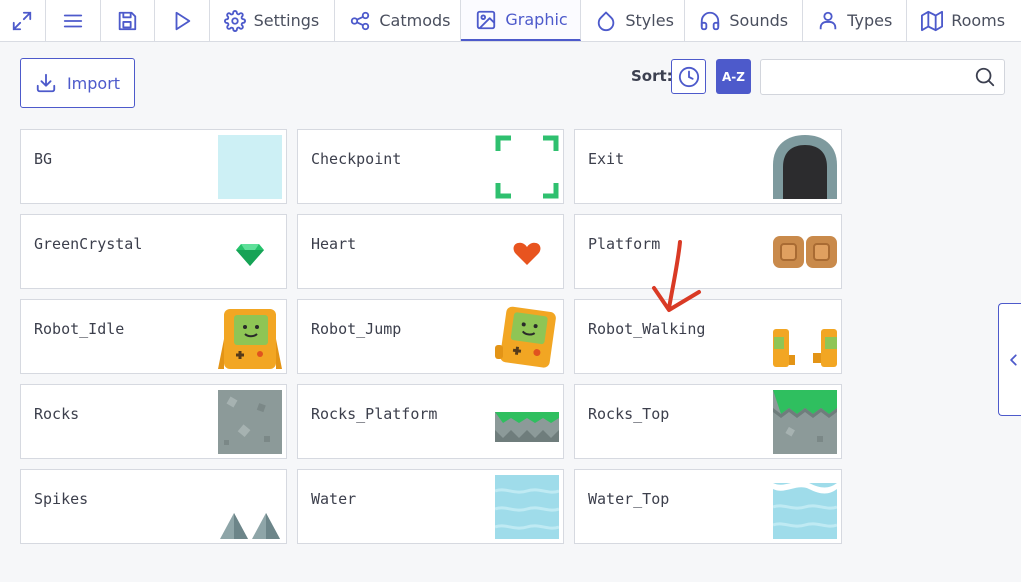 This screenshot has width=1021, height=582. What do you see at coordinates (79, 329) in the screenshot?
I see `texture-name: Robot_Idle` at bounding box center [79, 329].